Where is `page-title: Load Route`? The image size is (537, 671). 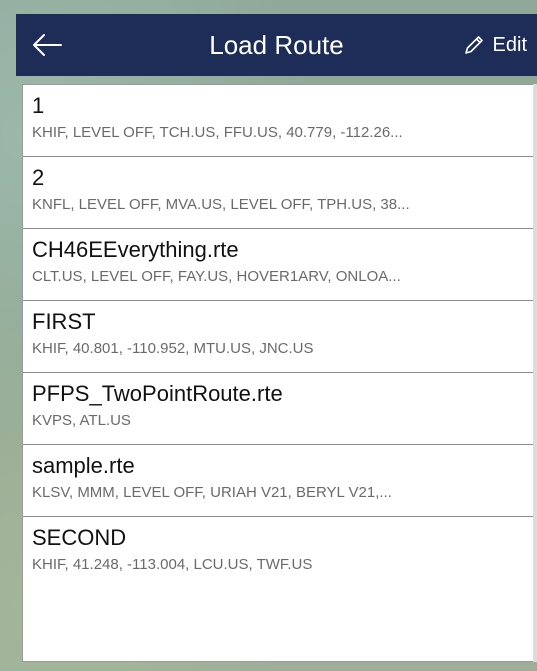
page-title: Load Route is located at coordinates (276, 45).